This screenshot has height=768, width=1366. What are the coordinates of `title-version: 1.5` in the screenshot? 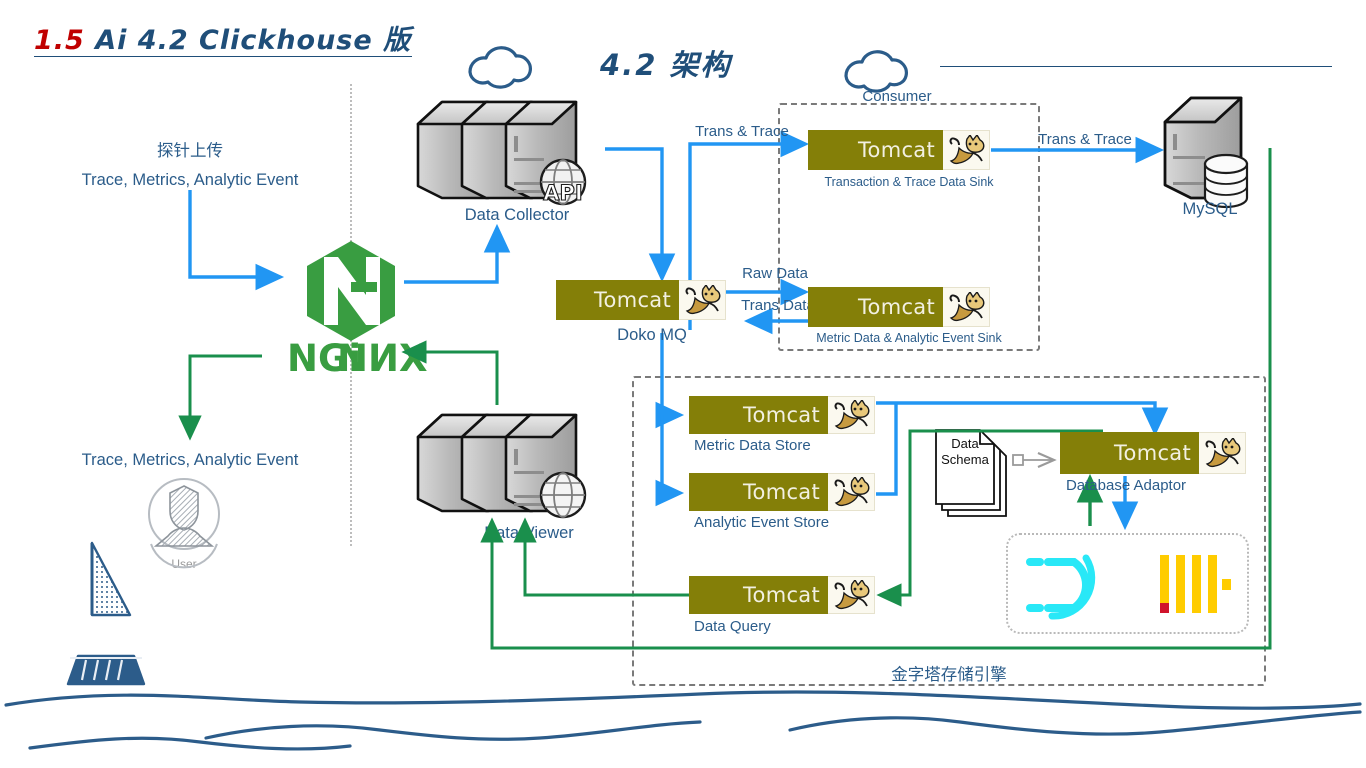 It's located at (59, 40).